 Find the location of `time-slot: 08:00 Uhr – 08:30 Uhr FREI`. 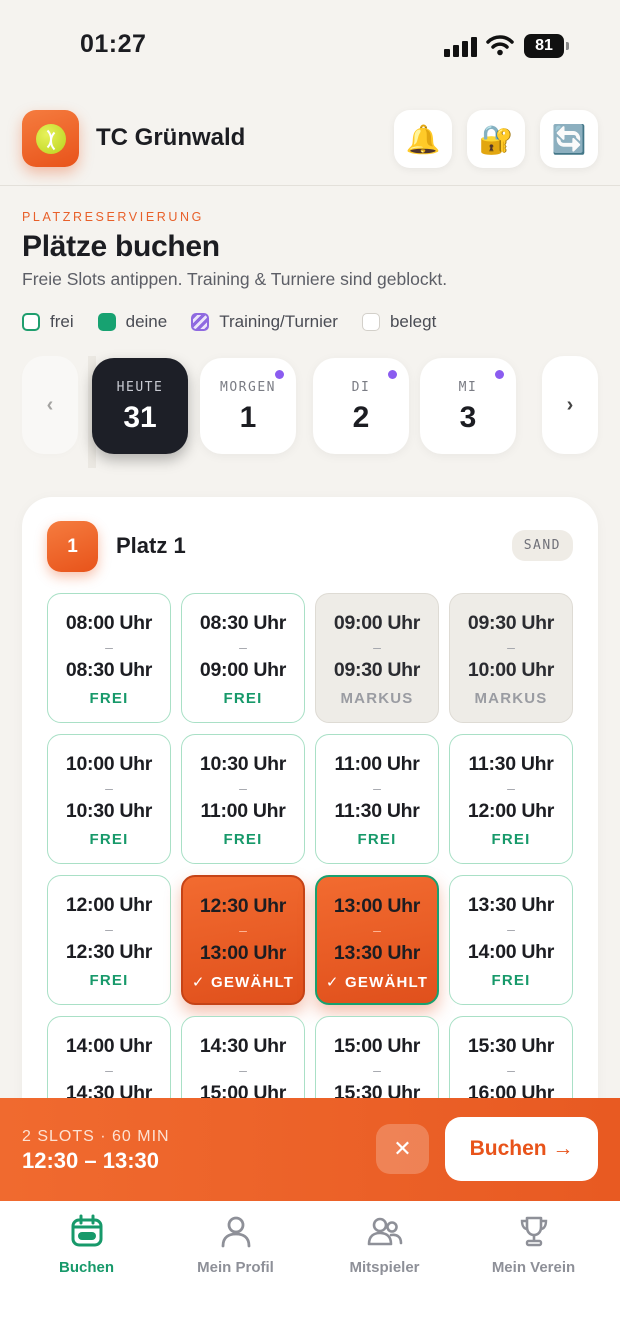

time-slot: 08:00 Uhr – 08:30 Uhr FREI is located at coordinates (109, 658).